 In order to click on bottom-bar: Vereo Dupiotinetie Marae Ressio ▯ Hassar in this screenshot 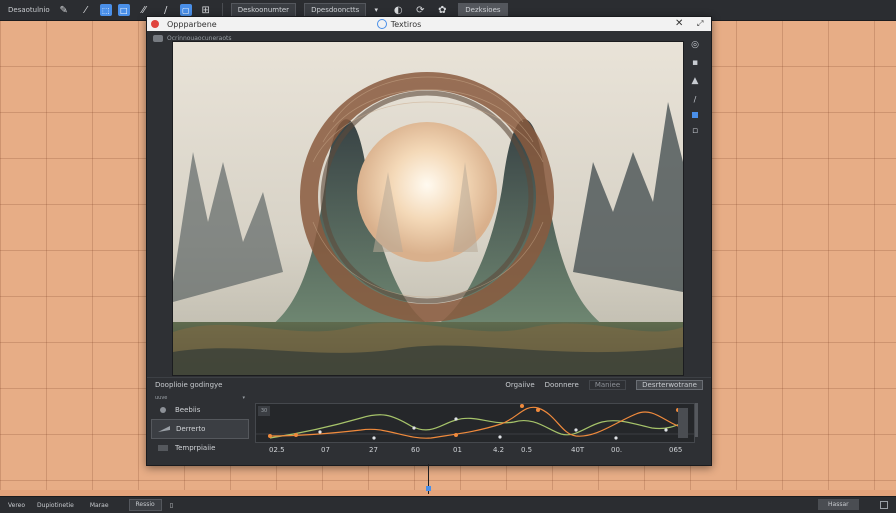, I will do `click(448, 504)`.